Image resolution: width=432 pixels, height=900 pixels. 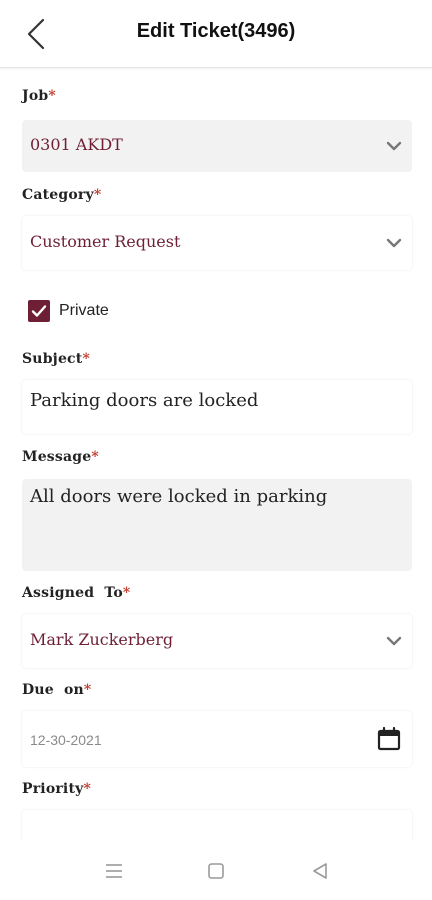 I want to click on due-on-date-input: 12-30-2021, so click(x=217, y=739).